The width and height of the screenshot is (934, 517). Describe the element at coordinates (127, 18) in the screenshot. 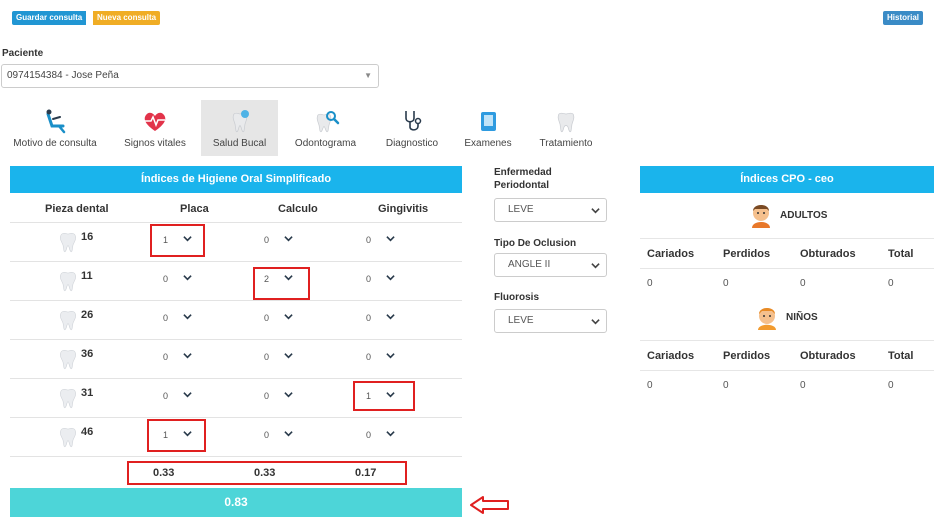

I see `new-consultation-button: Nueva consulta` at that location.